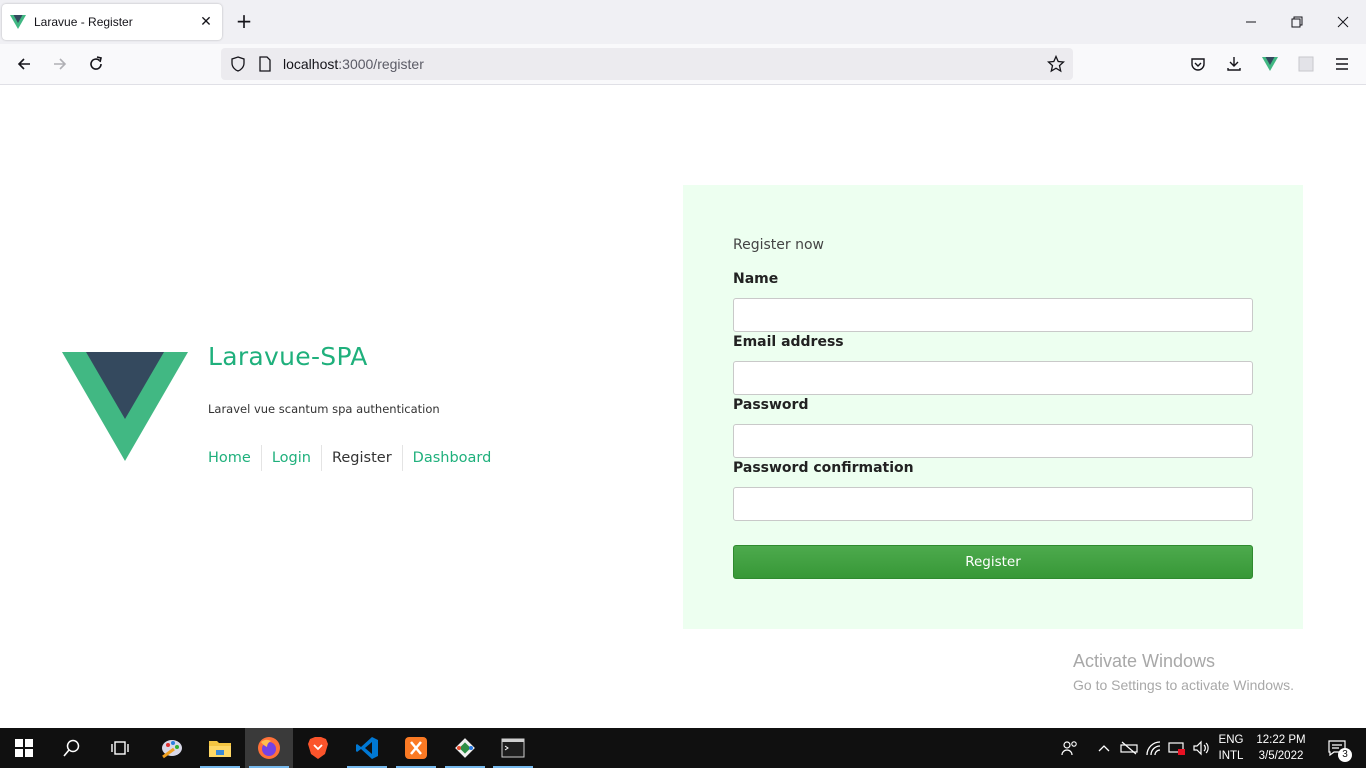 The image size is (1366, 768). What do you see at coordinates (1231, 756) in the screenshot?
I see `lang-bottom: INTL` at bounding box center [1231, 756].